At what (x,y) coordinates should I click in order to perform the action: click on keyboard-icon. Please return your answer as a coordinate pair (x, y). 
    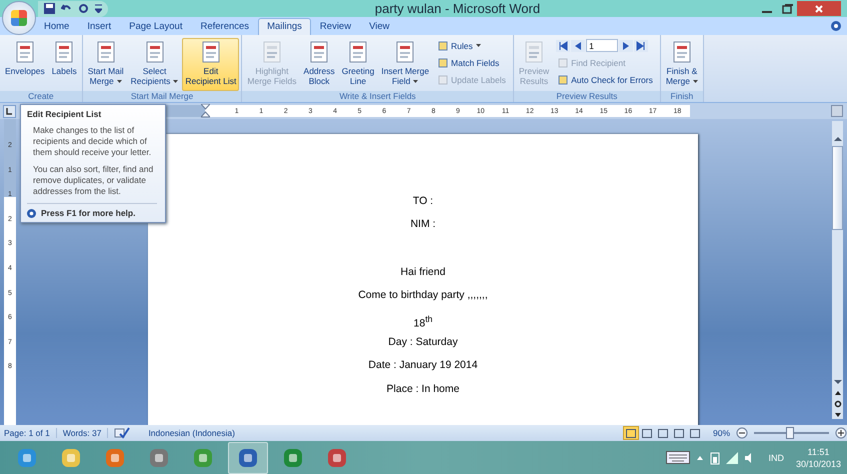
    Looking at the image, I should click on (678, 457).